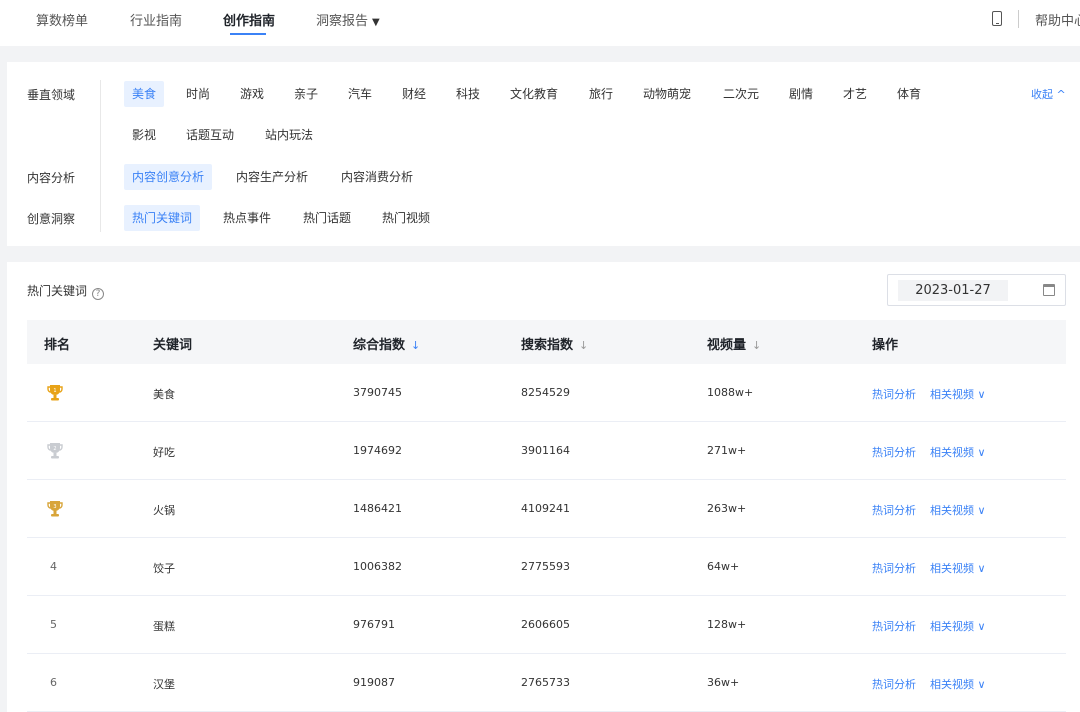 Image resolution: width=1080 pixels, height=712 pixels. What do you see at coordinates (377, 450) in the screenshot?
I see `composite-index-cell: 1974692` at bounding box center [377, 450].